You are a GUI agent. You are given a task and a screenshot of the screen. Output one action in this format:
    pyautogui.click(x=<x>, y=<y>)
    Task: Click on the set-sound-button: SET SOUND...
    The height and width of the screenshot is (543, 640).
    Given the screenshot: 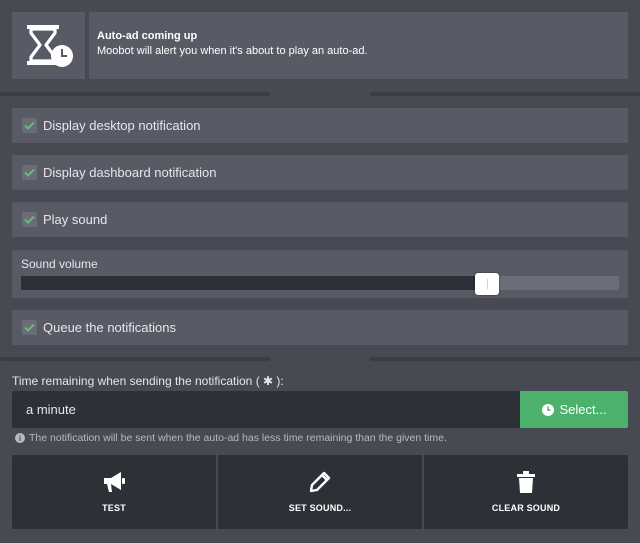 What is the action you would take?
    pyautogui.click(x=321, y=492)
    